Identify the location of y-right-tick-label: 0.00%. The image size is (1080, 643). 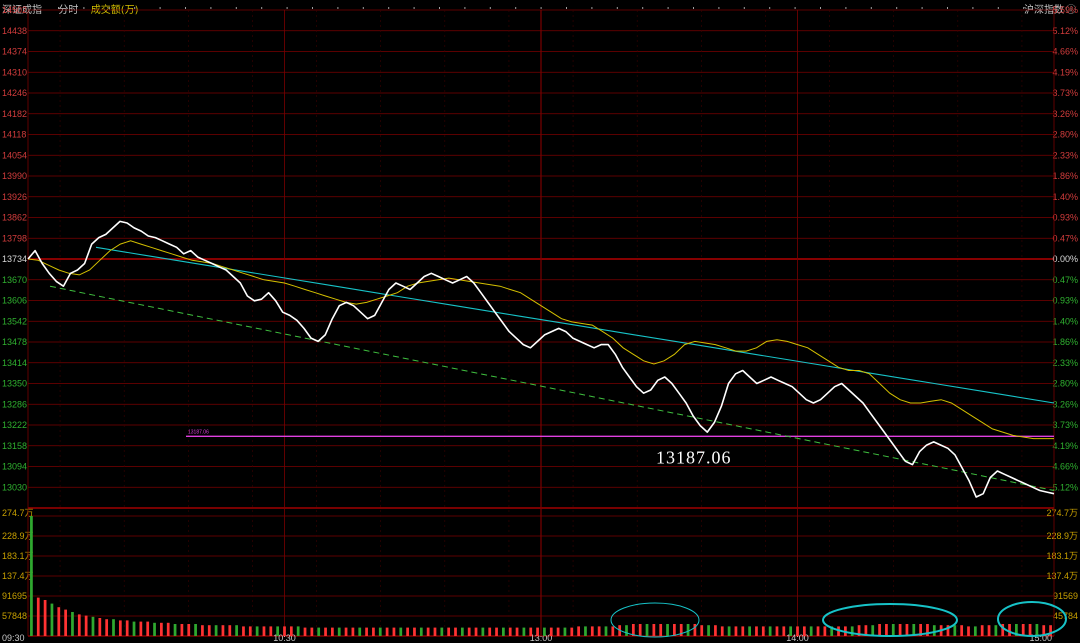
(1065, 259).